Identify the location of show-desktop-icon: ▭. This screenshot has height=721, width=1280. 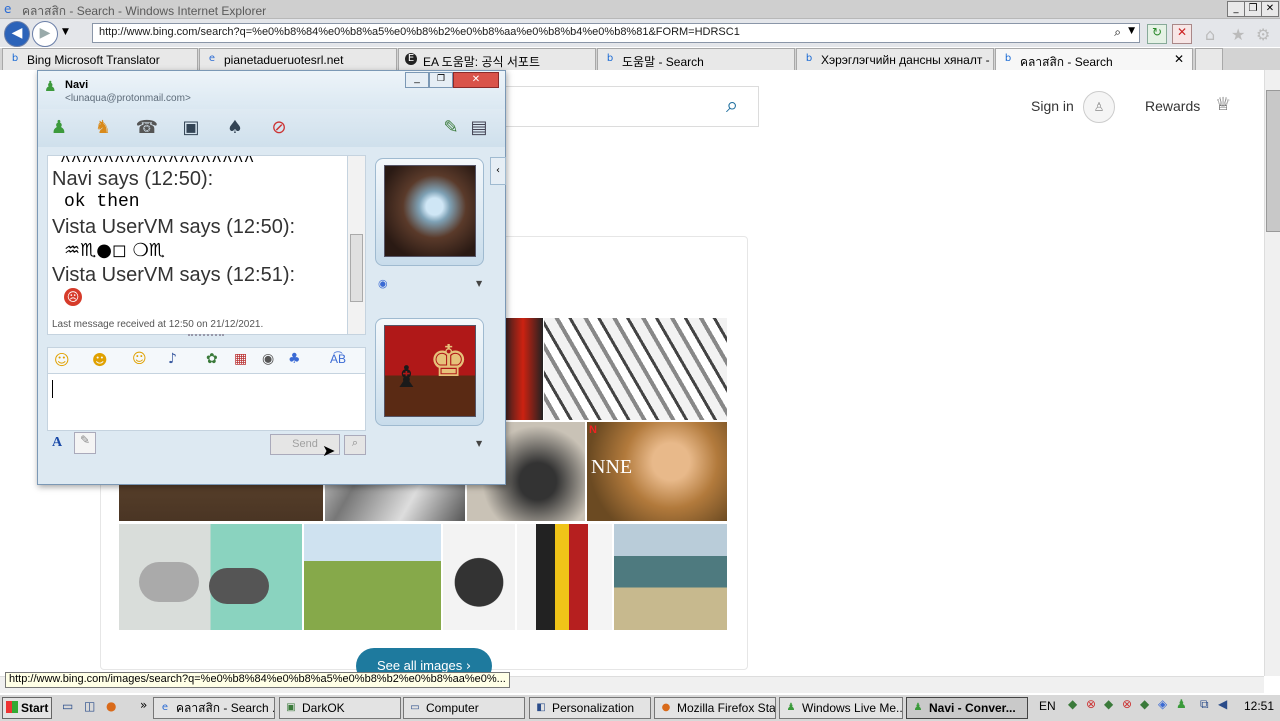
(67, 706).